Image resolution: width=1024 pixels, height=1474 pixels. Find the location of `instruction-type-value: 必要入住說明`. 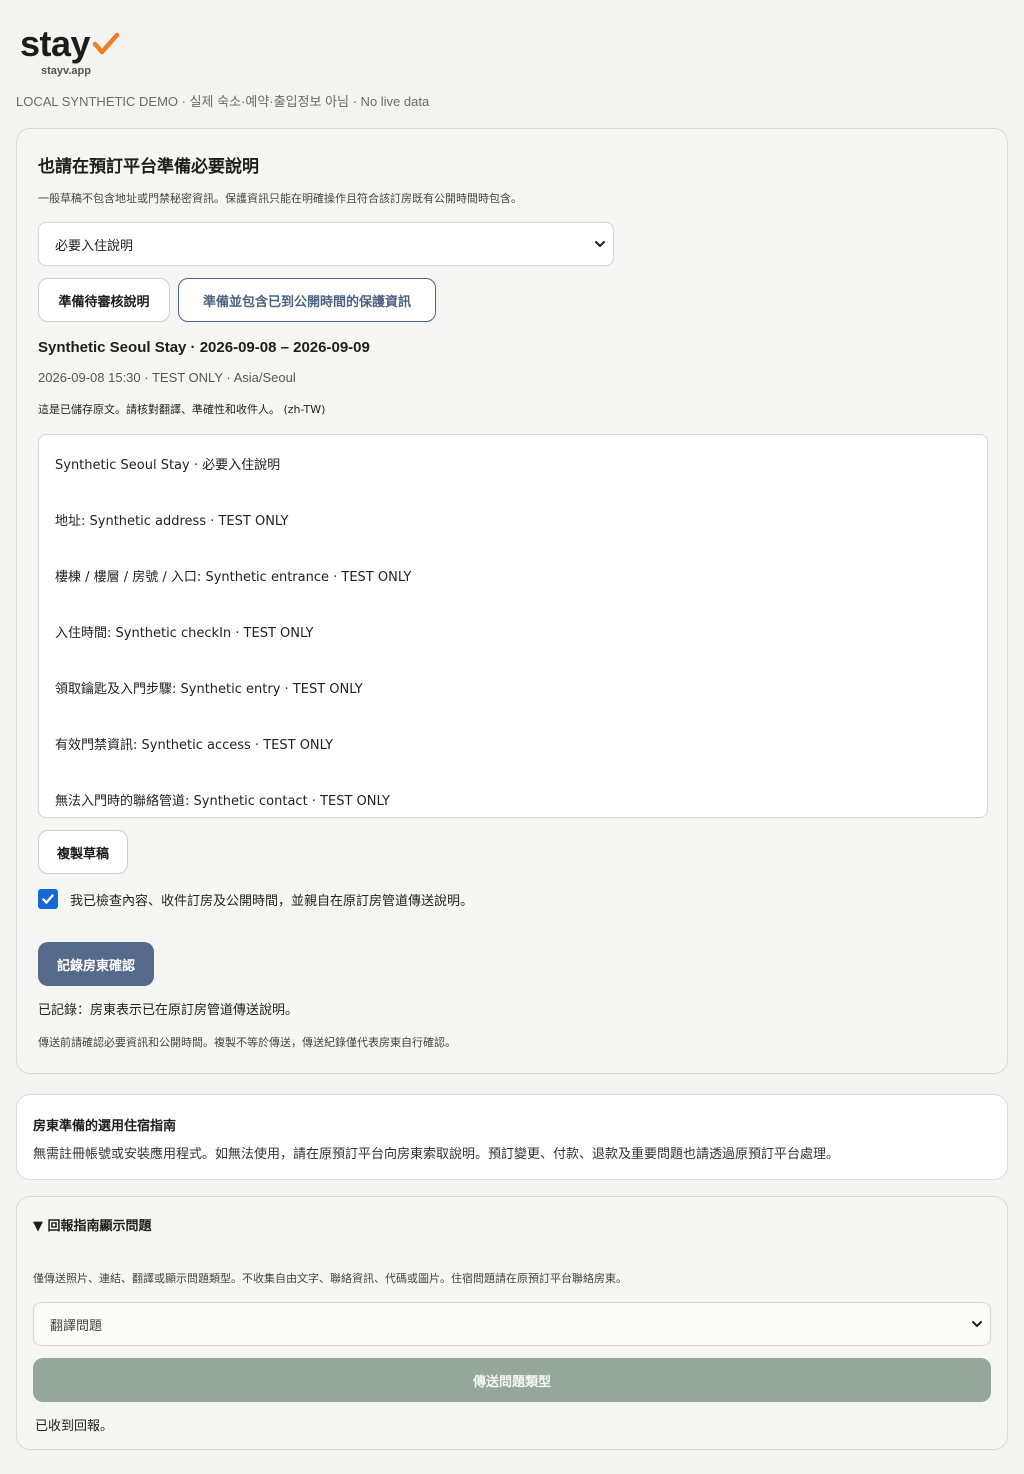

instruction-type-value: 必要入住說明 is located at coordinates (94, 246).